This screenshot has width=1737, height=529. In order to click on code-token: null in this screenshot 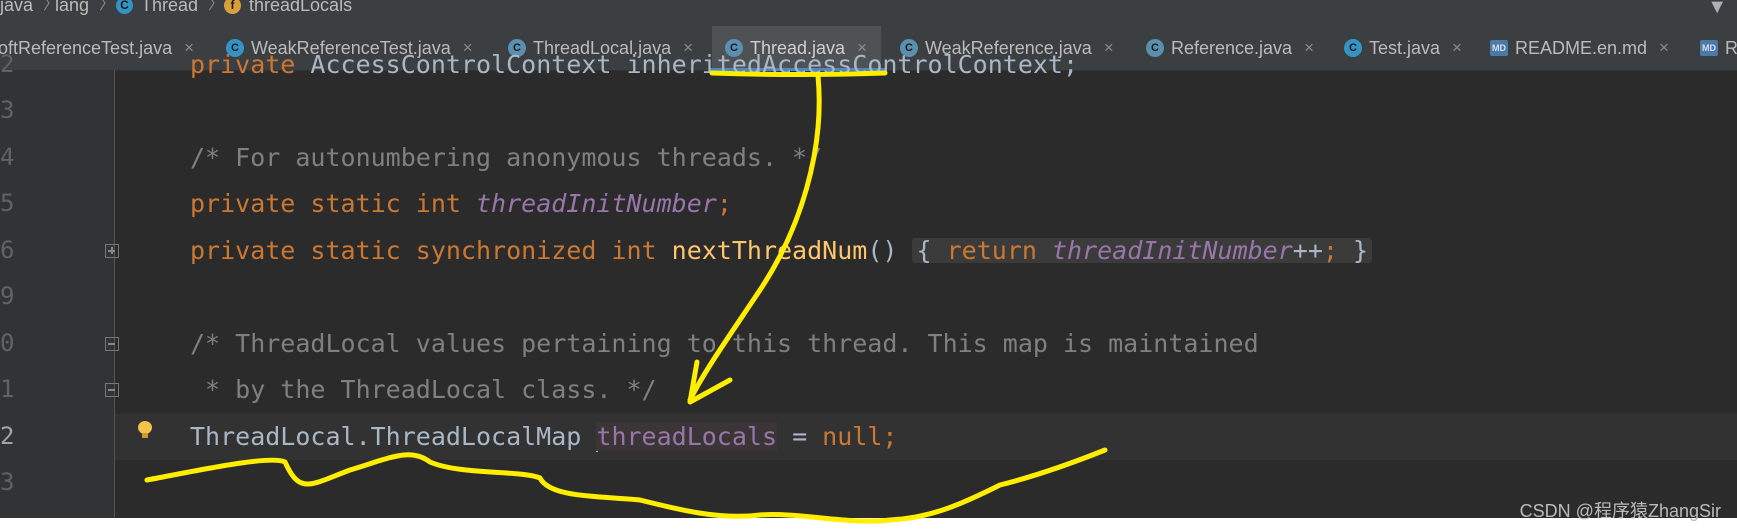, I will do `click(852, 436)`.